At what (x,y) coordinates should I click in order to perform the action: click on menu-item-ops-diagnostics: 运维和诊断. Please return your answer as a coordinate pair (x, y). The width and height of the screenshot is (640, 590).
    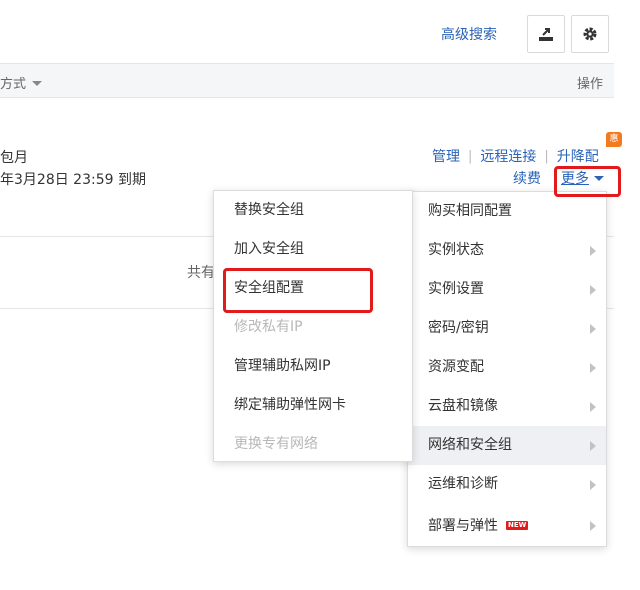
    Looking at the image, I should click on (507, 484).